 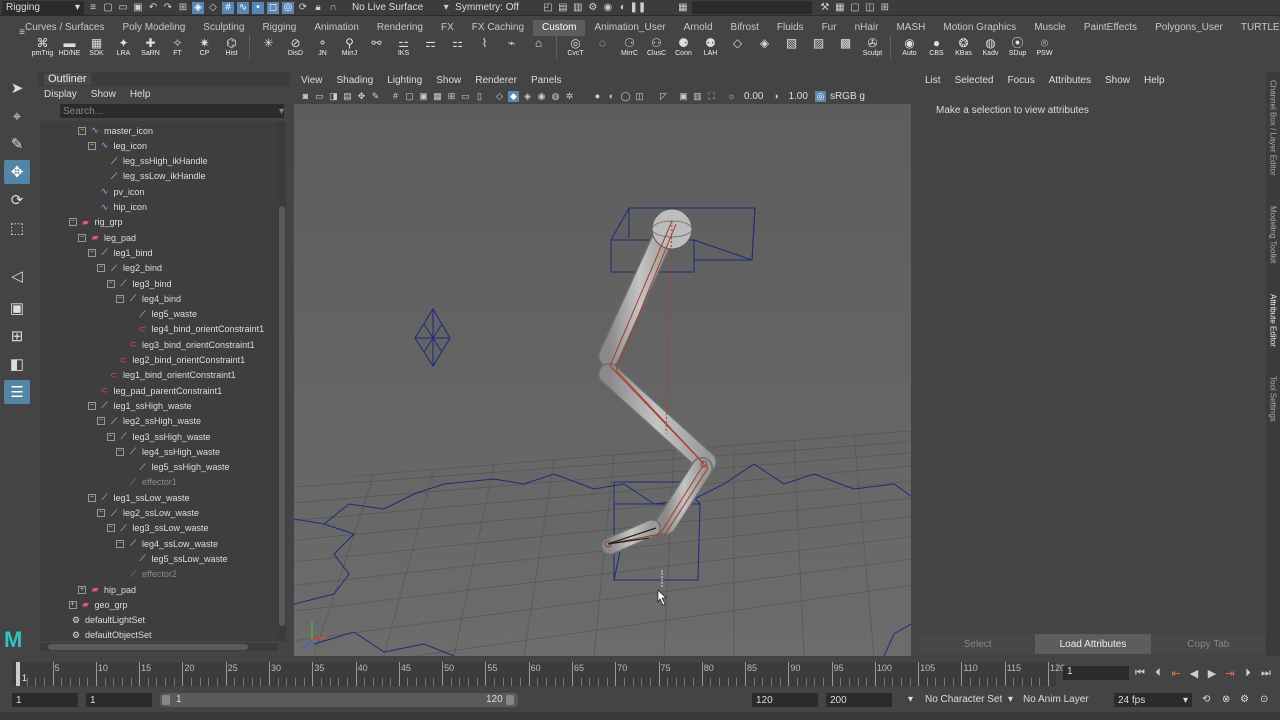 What do you see at coordinates (797, 96) in the screenshot?
I see `gamma-value: 1.00` at bounding box center [797, 96].